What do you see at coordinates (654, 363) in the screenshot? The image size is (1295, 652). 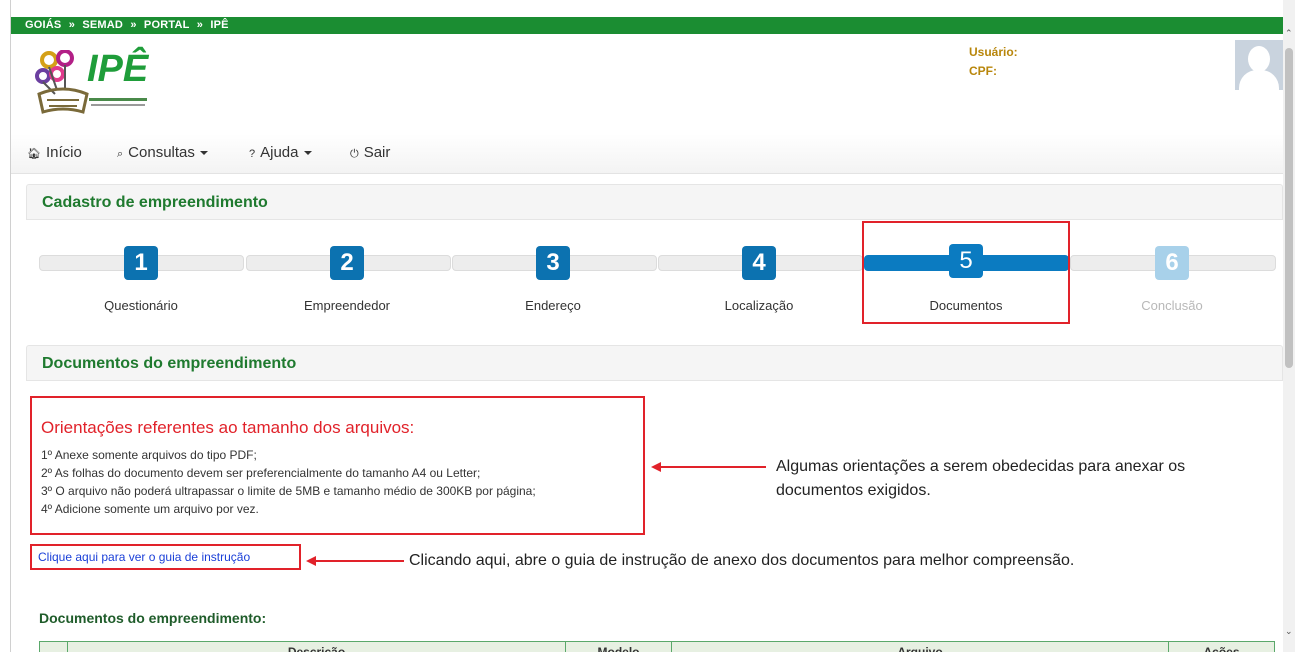 I see `documentos-header: Documentos do empreendimento` at bounding box center [654, 363].